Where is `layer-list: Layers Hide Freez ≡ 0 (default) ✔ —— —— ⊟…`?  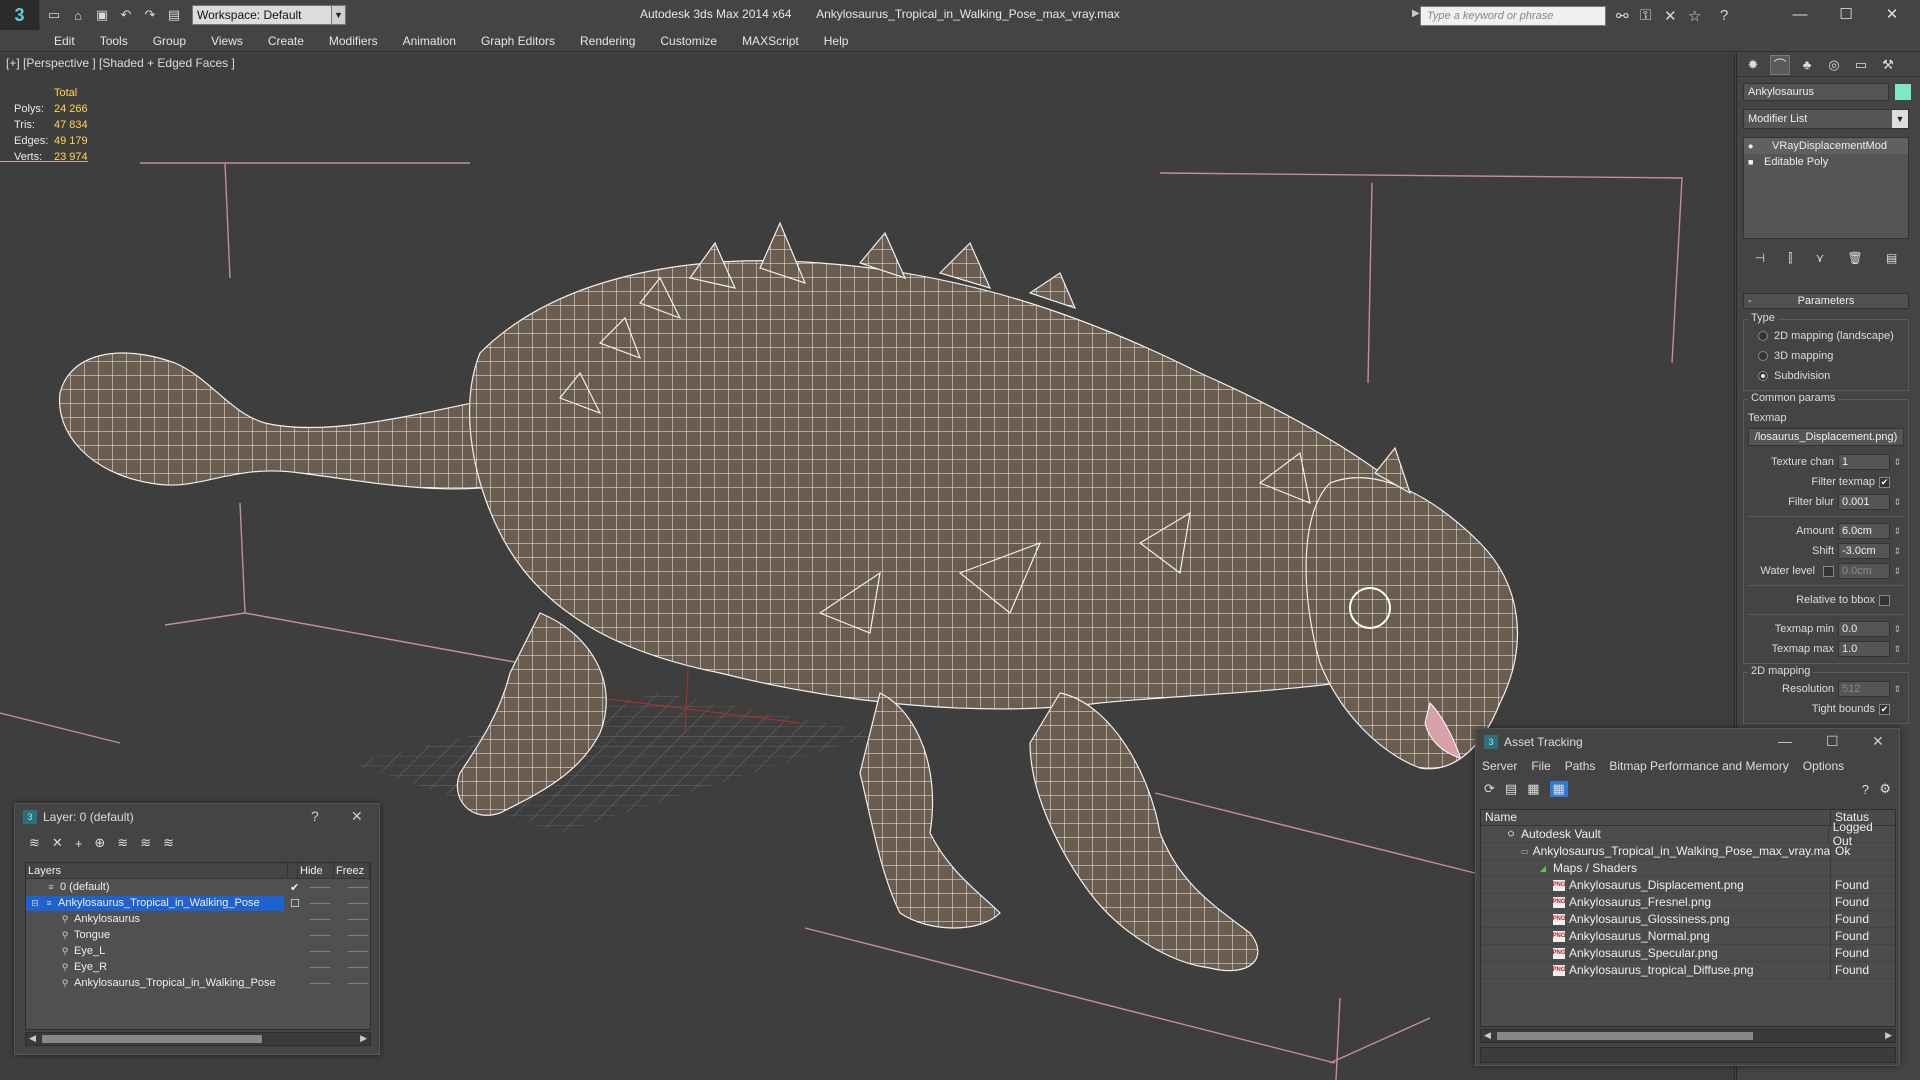 layer-list: Layers Hide Freez ≡ 0 (default) ✔ —— —— ⊟… is located at coordinates (198, 946).